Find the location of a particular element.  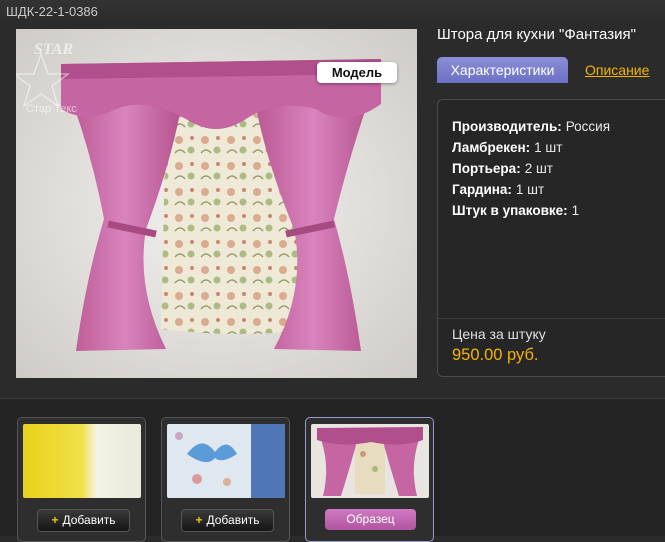

thumbnail-card-active: Образец is located at coordinates (369, 479).